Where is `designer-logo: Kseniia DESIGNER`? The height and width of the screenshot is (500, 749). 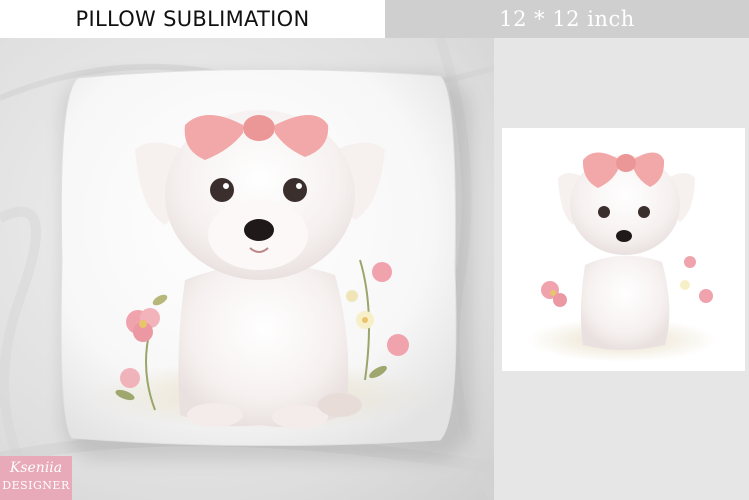 designer-logo: Kseniia DESIGNER is located at coordinates (36, 478).